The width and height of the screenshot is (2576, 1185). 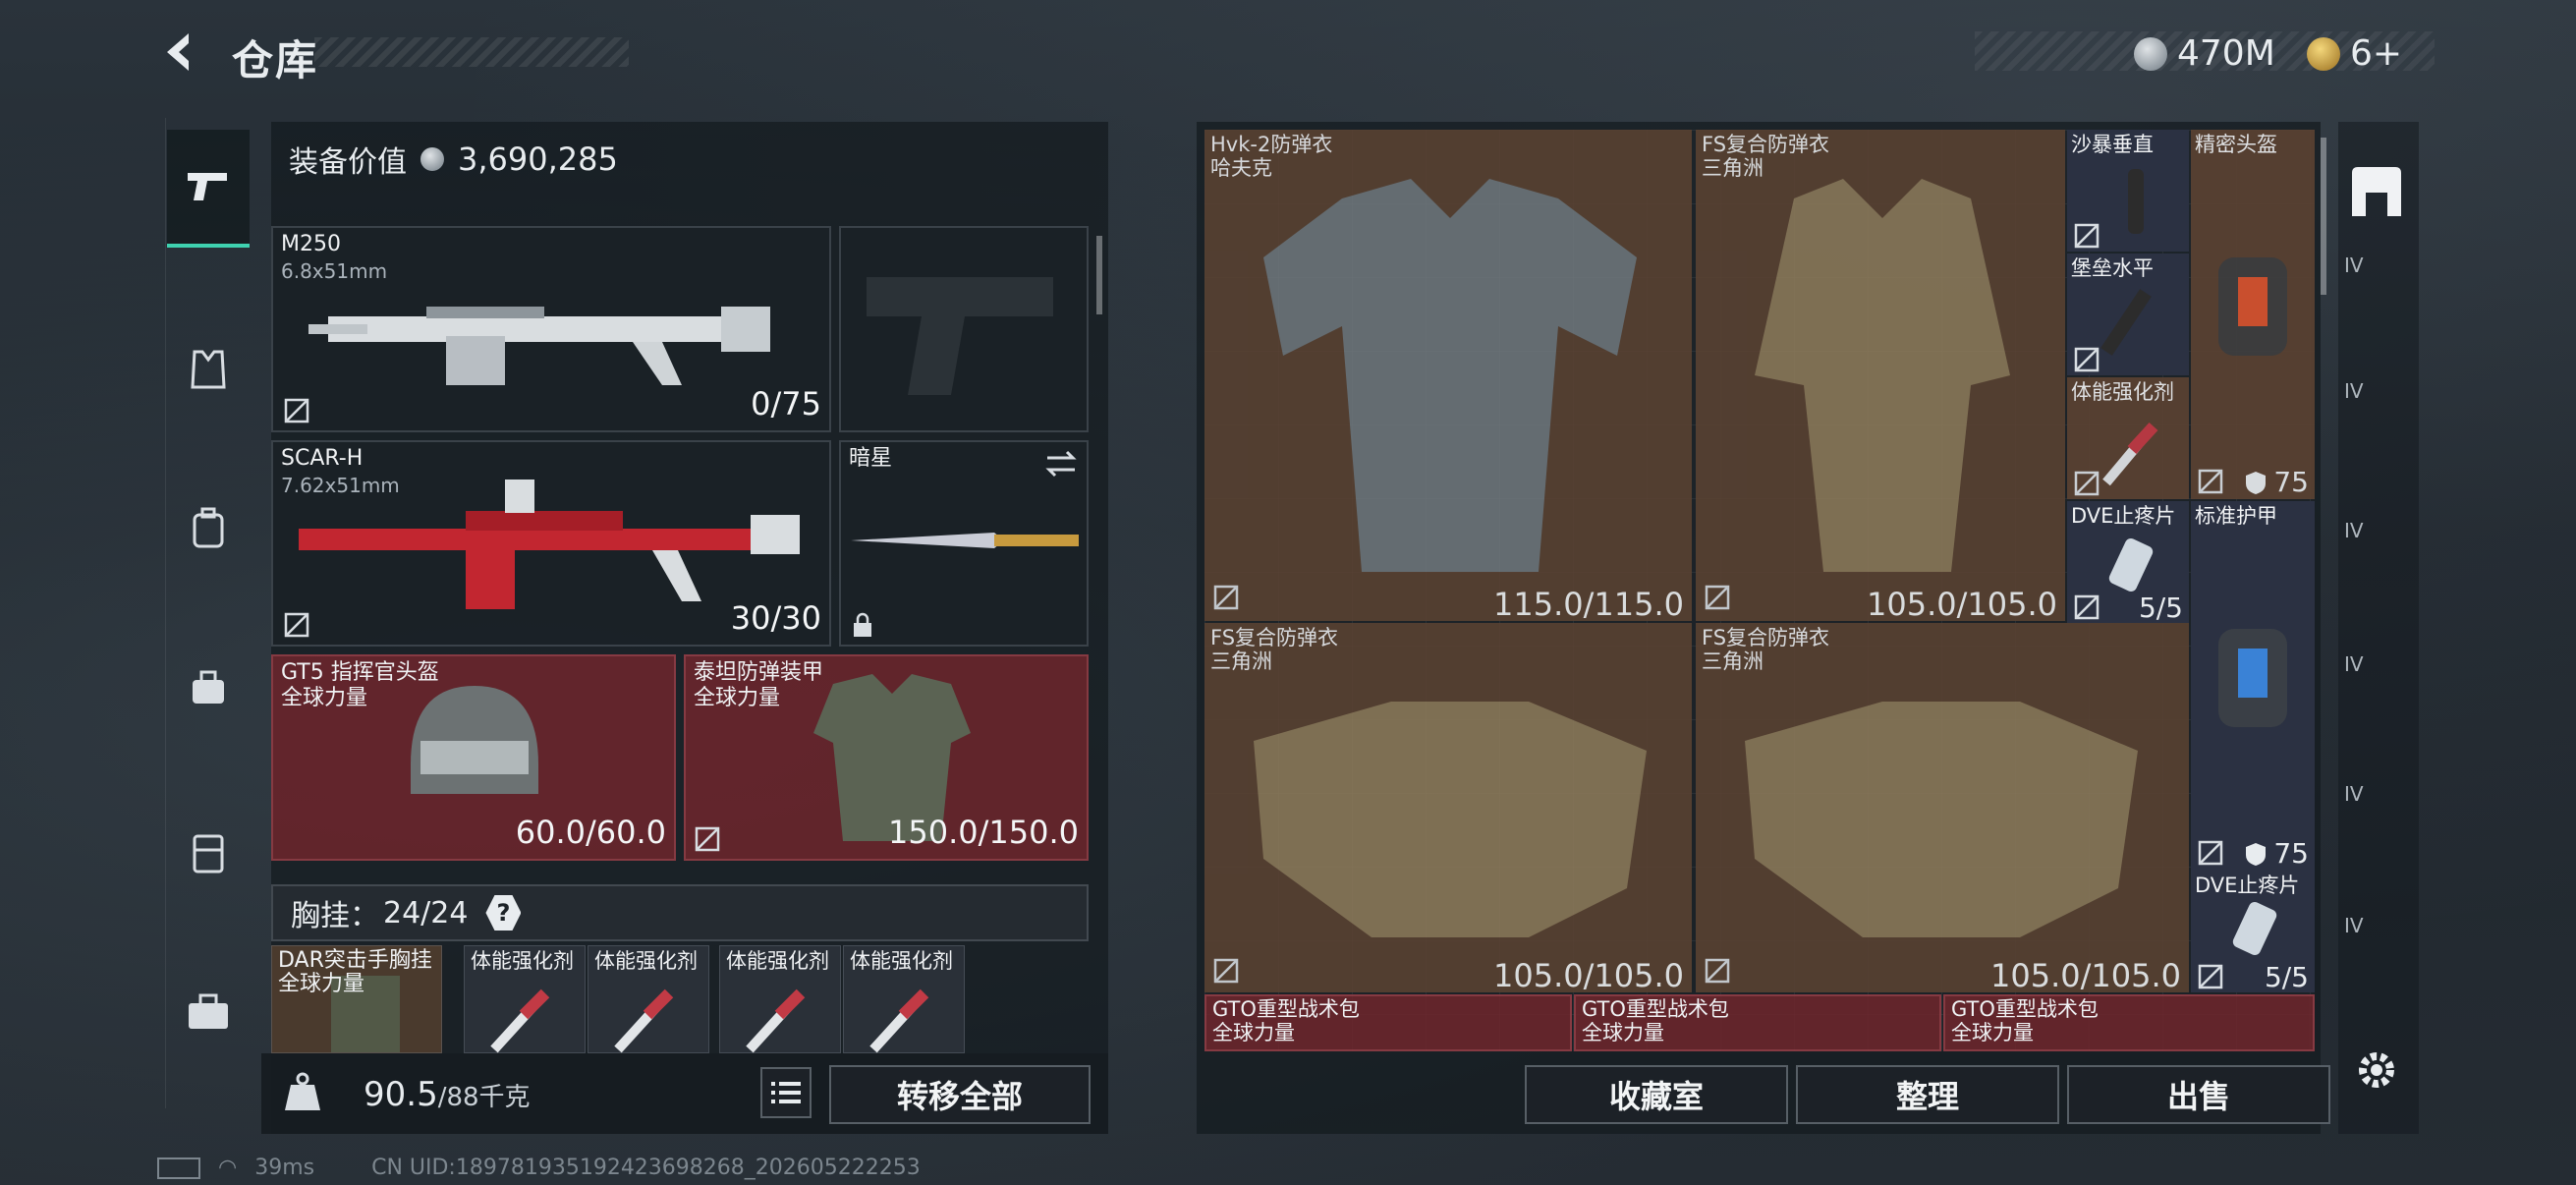 I want to click on stash-item-6: DVE止疼片 5/5, so click(x=2128, y=563).